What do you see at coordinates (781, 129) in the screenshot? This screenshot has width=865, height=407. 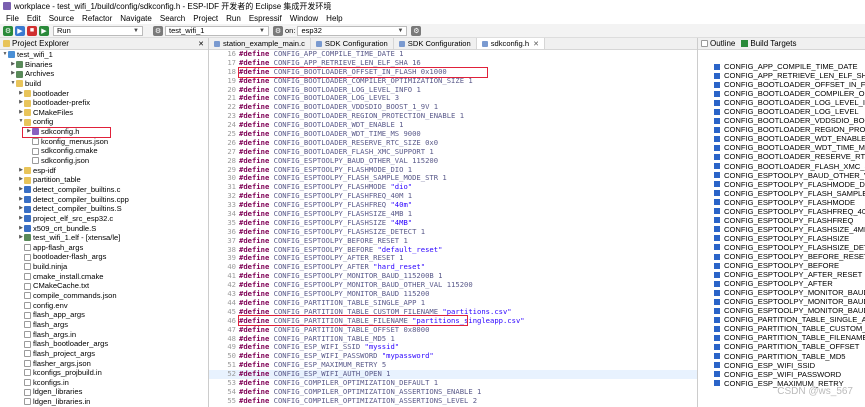 I see `outline-item: CONFIG_BOOTLOADER_REGION_PROTEC` at bounding box center [781, 129].